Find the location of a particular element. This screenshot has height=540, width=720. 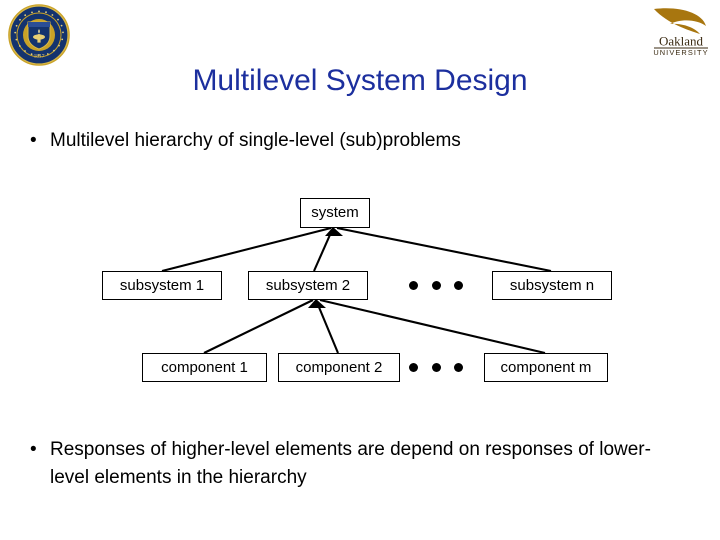

diagram-node-subsystem-2: subsystem 2 is located at coordinates (308, 285).